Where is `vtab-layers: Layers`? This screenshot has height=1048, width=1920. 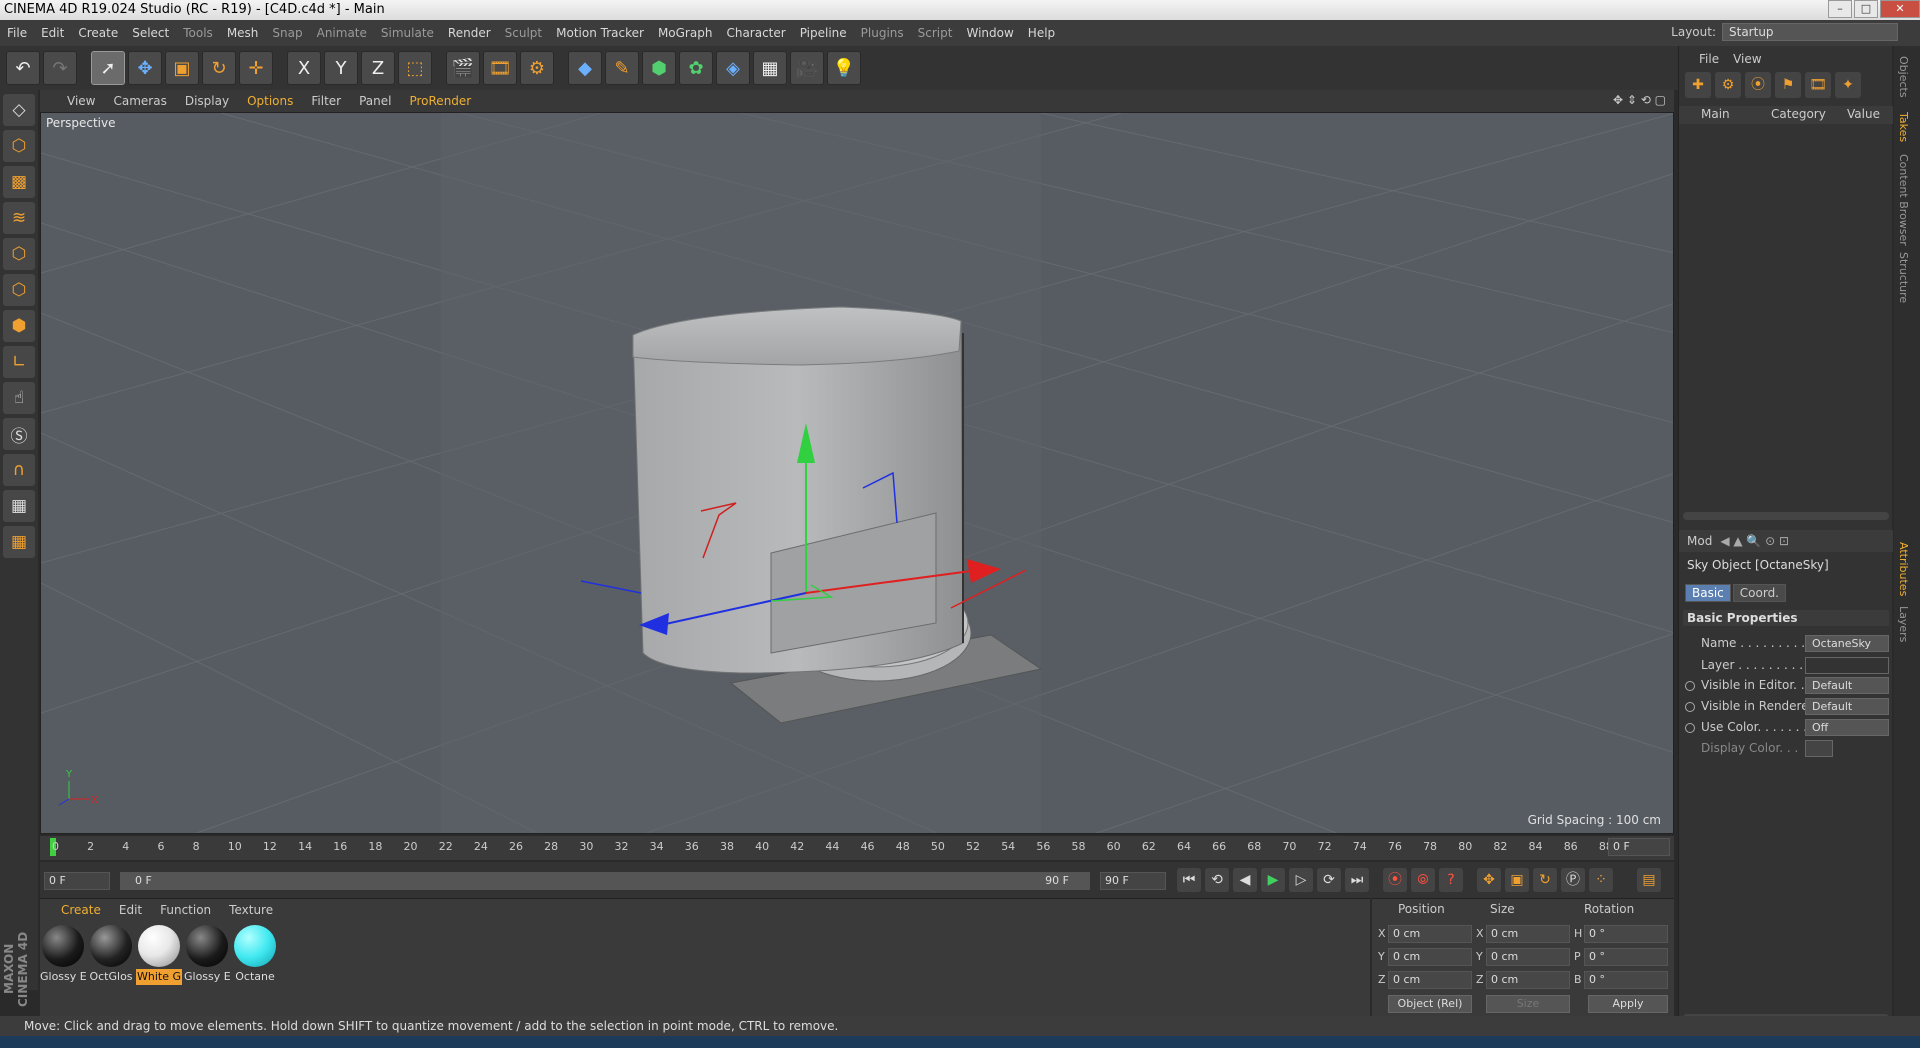 vtab-layers: Layers is located at coordinates (1903, 624).